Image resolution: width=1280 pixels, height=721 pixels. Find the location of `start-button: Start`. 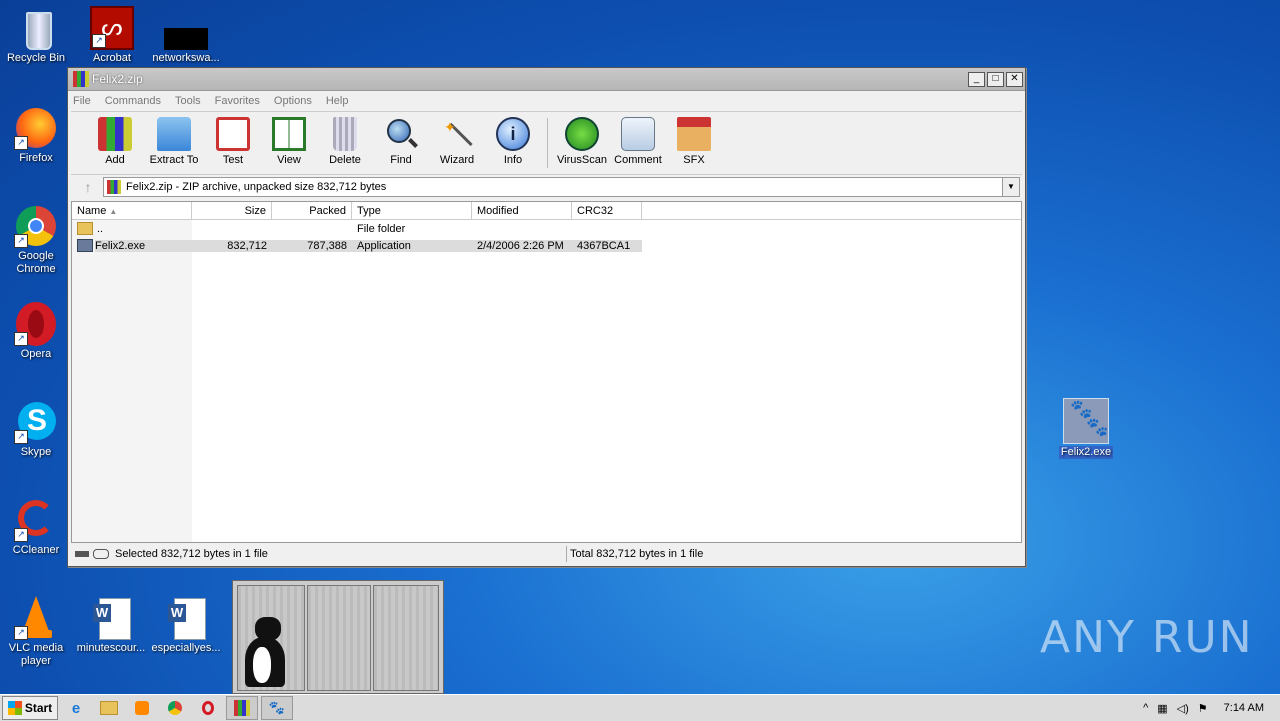

start-button: Start is located at coordinates (30, 708).